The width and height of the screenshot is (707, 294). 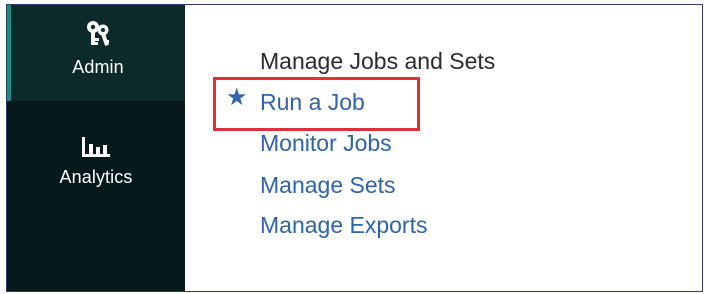 I want to click on run-a-job-link: Run a Job, so click(x=312, y=102).